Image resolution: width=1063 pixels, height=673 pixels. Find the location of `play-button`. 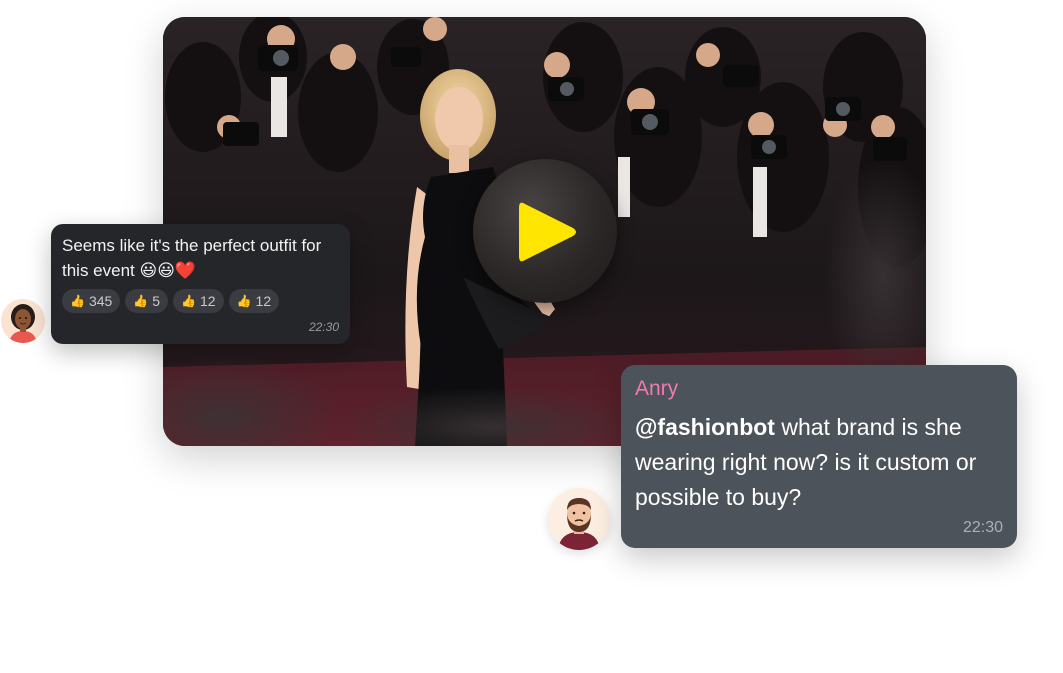

play-button is located at coordinates (545, 231).